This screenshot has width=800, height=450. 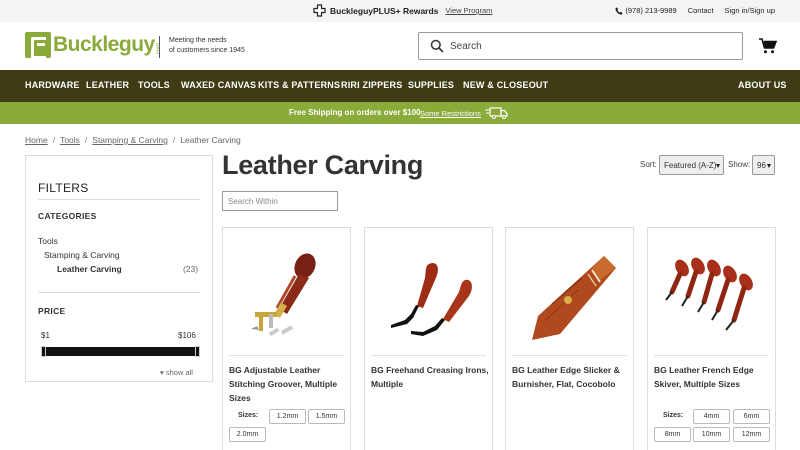 I want to click on plus-cross-icon, so click(x=319, y=10).